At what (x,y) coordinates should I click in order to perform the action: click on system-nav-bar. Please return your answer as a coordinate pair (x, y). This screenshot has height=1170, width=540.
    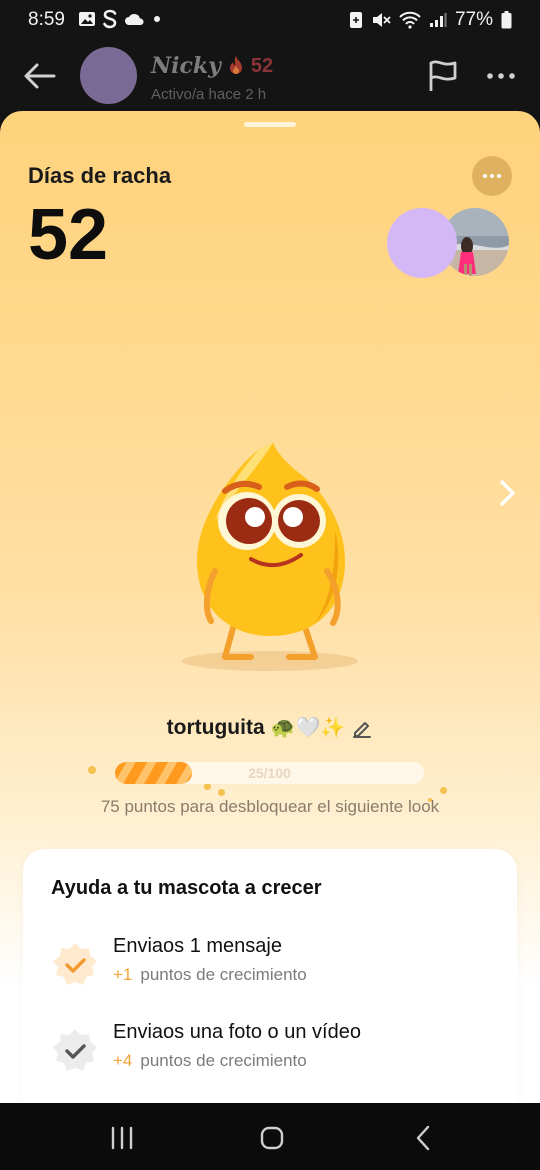
    Looking at the image, I should click on (270, 1136).